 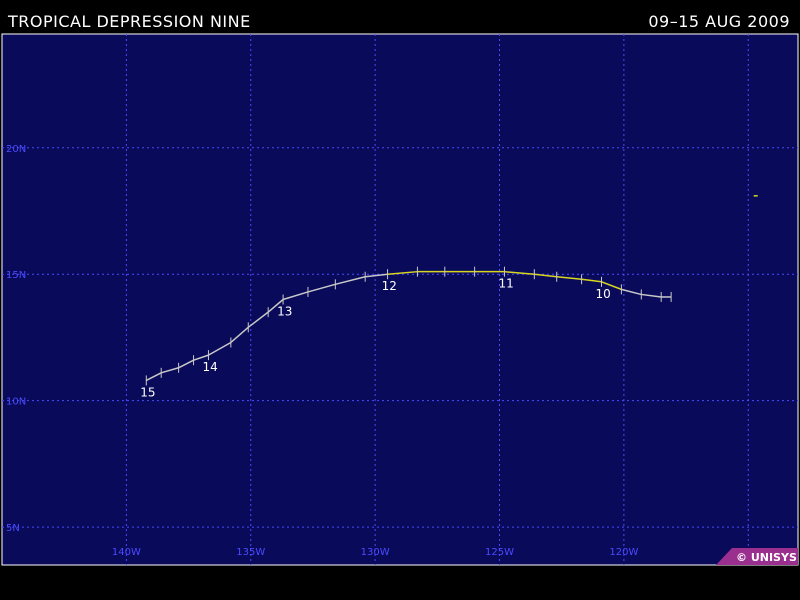 What do you see at coordinates (284, 312) in the screenshot?
I see `day-label: 13` at bounding box center [284, 312].